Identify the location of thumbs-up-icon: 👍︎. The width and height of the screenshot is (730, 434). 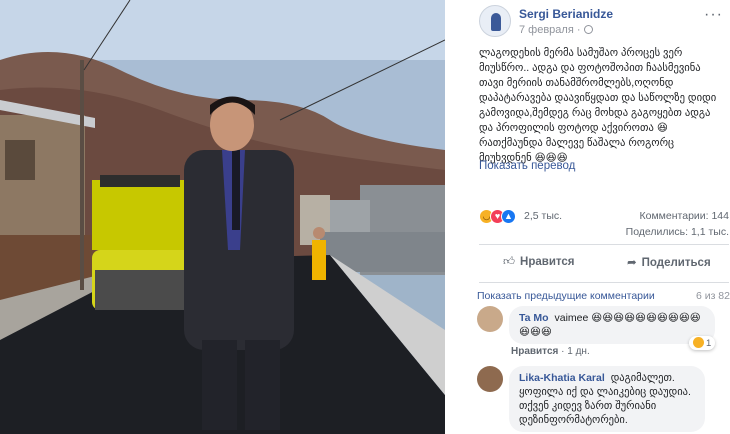
(509, 262).